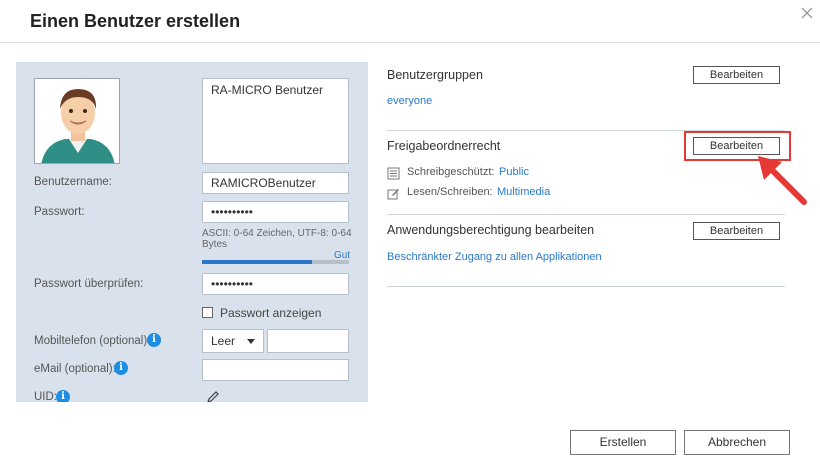  I want to click on show-password-checkbox, so click(207, 312).